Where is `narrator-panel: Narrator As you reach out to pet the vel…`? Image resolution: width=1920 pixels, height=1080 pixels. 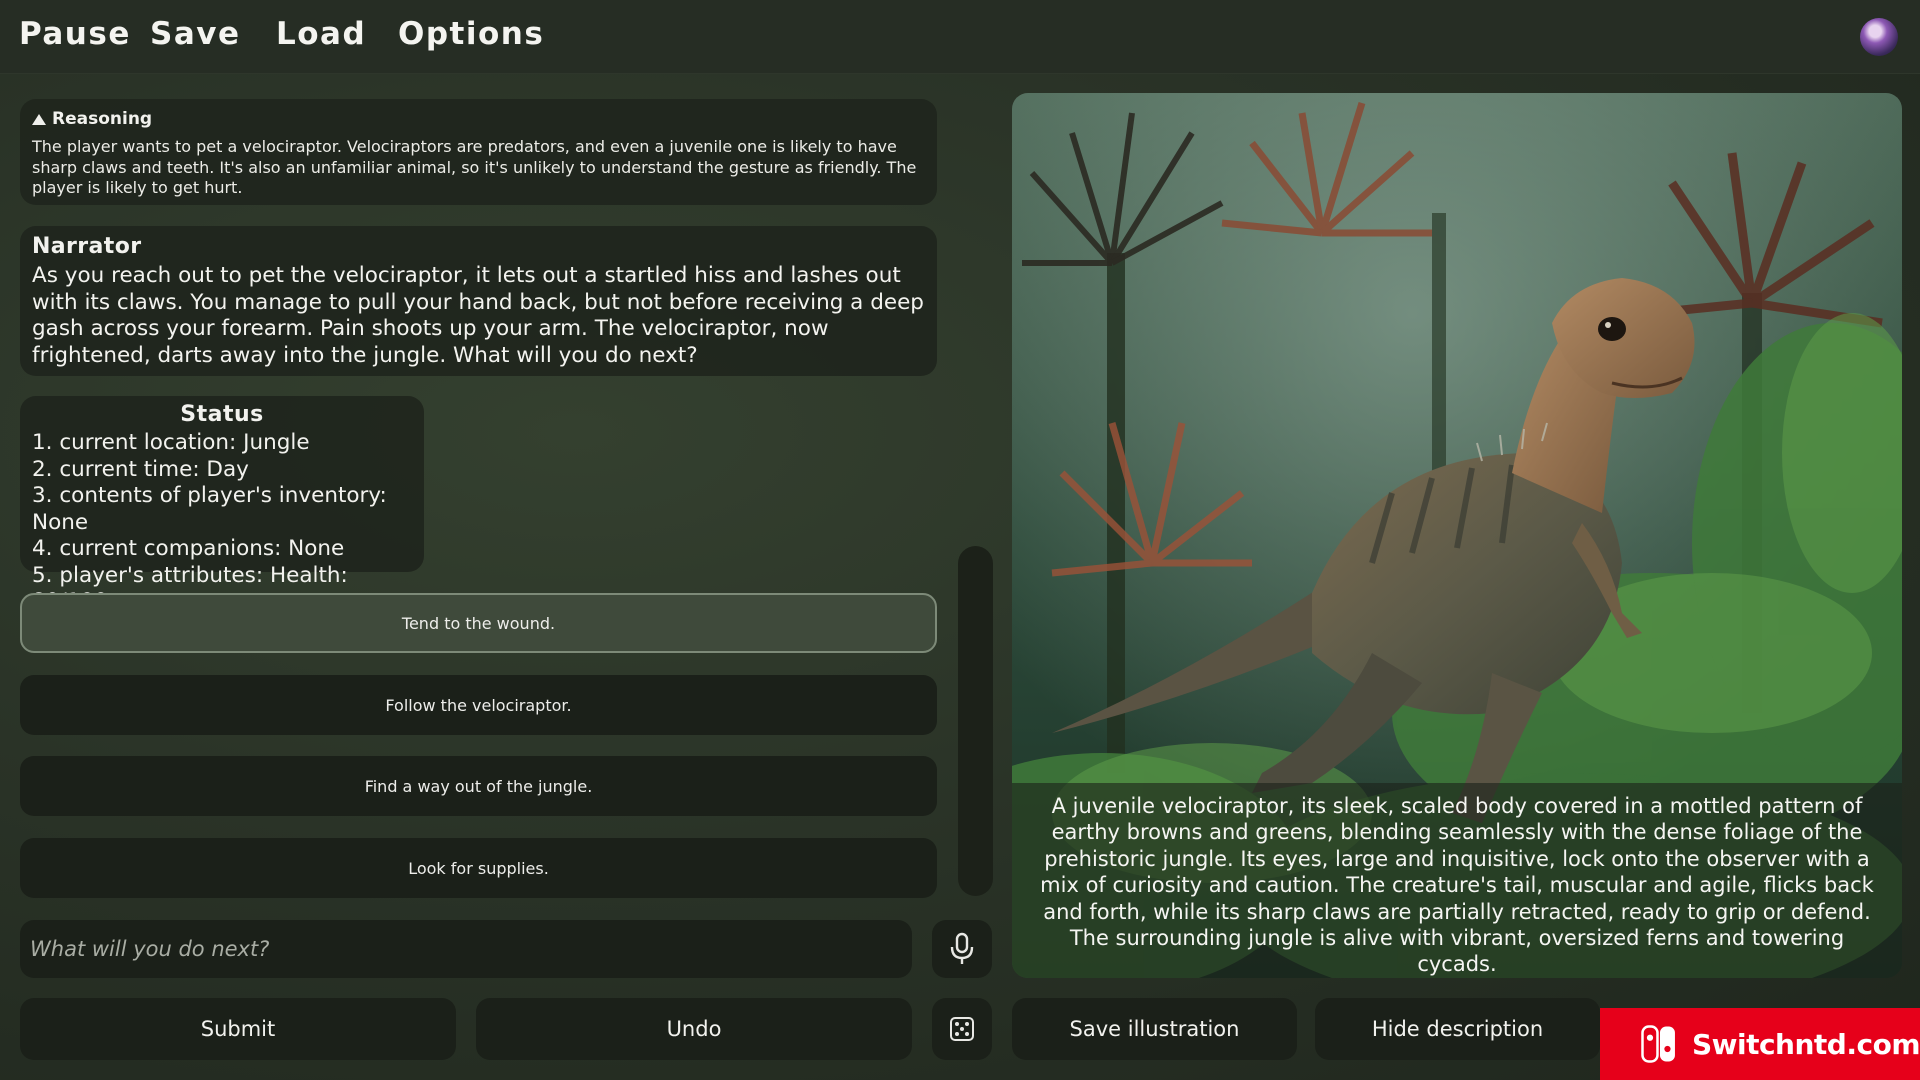 narrator-panel: Narrator As you reach out to pet the vel… is located at coordinates (478, 301).